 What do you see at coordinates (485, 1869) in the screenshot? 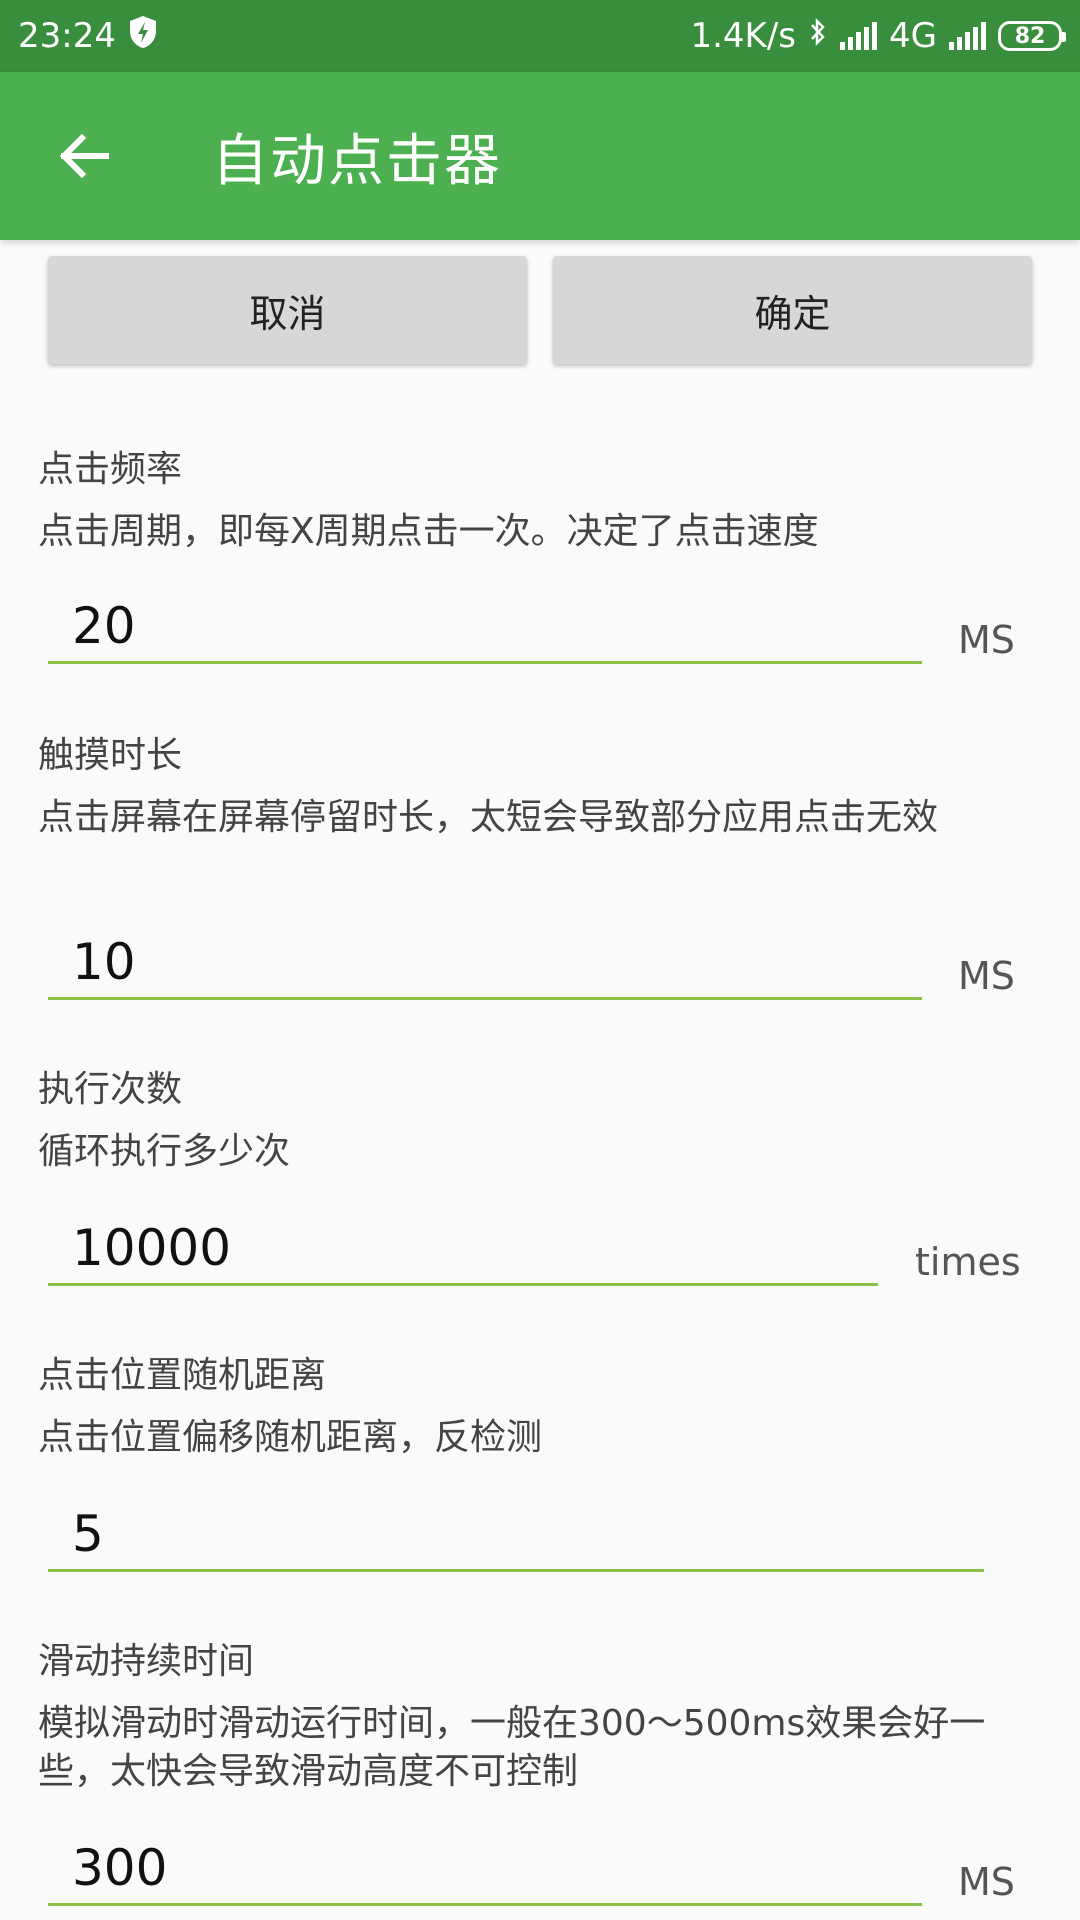
I see `swipe-duration-input: 300` at bounding box center [485, 1869].